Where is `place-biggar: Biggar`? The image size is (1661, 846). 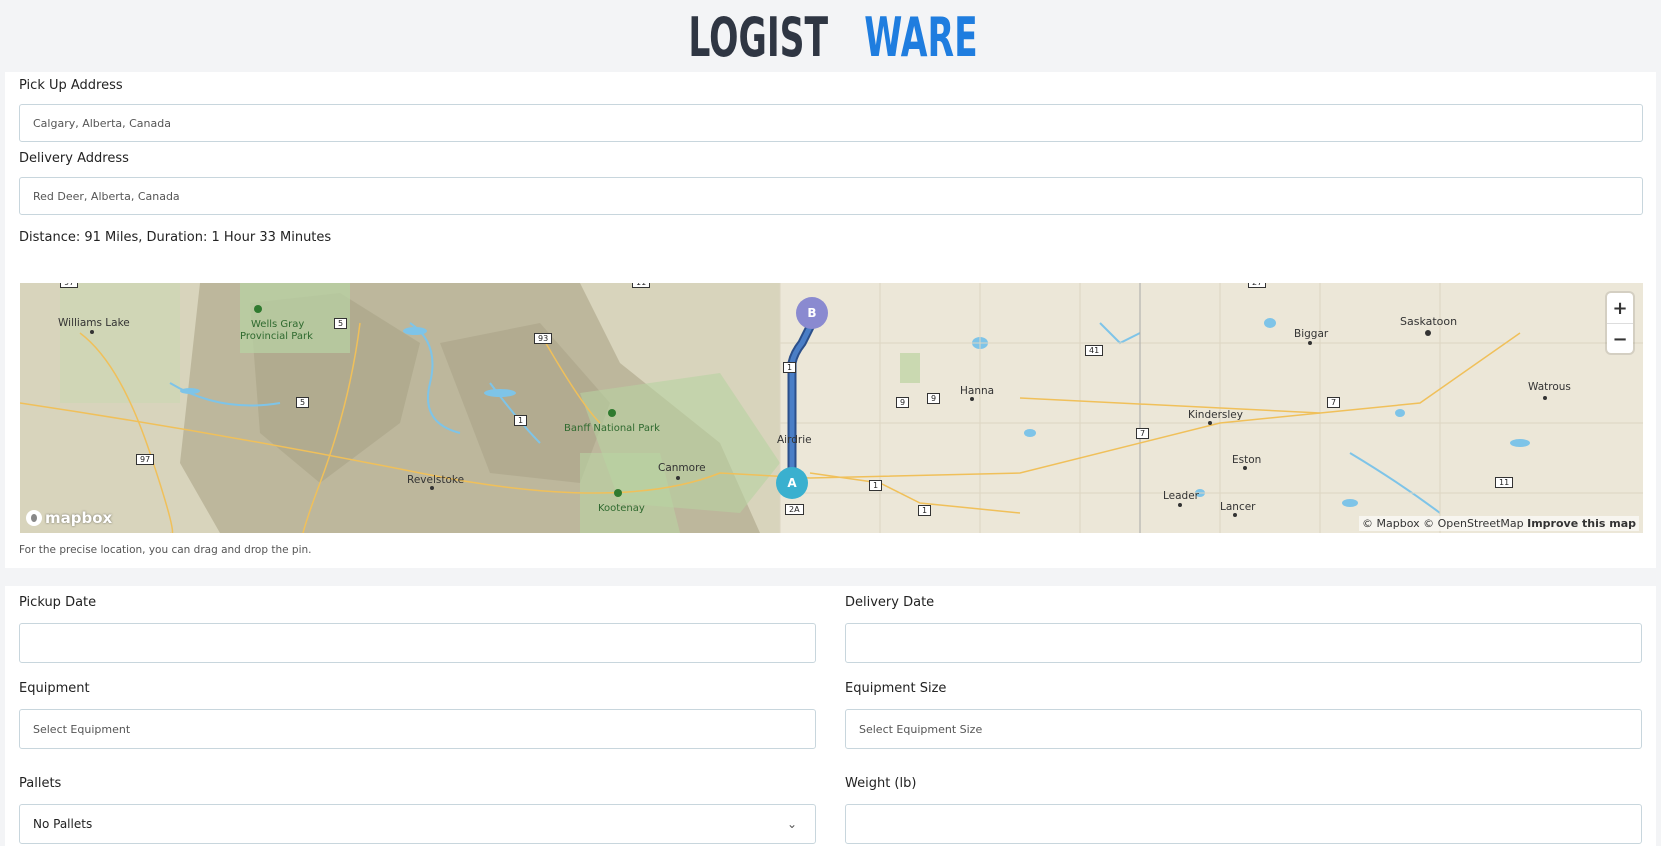
place-biggar: Biggar is located at coordinates (1311, 334).